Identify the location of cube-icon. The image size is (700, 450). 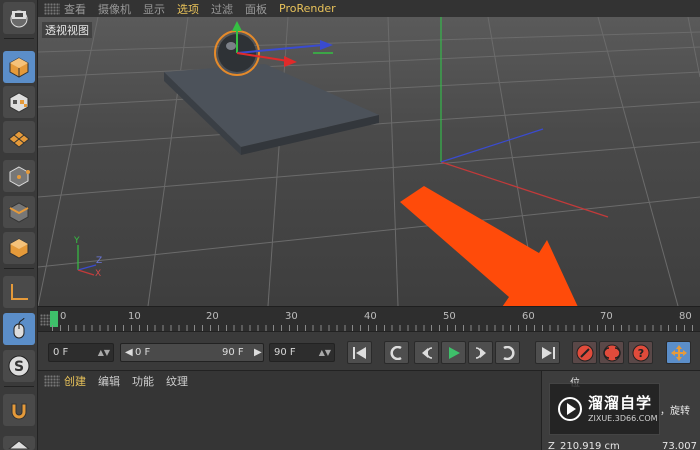
(19, 67).